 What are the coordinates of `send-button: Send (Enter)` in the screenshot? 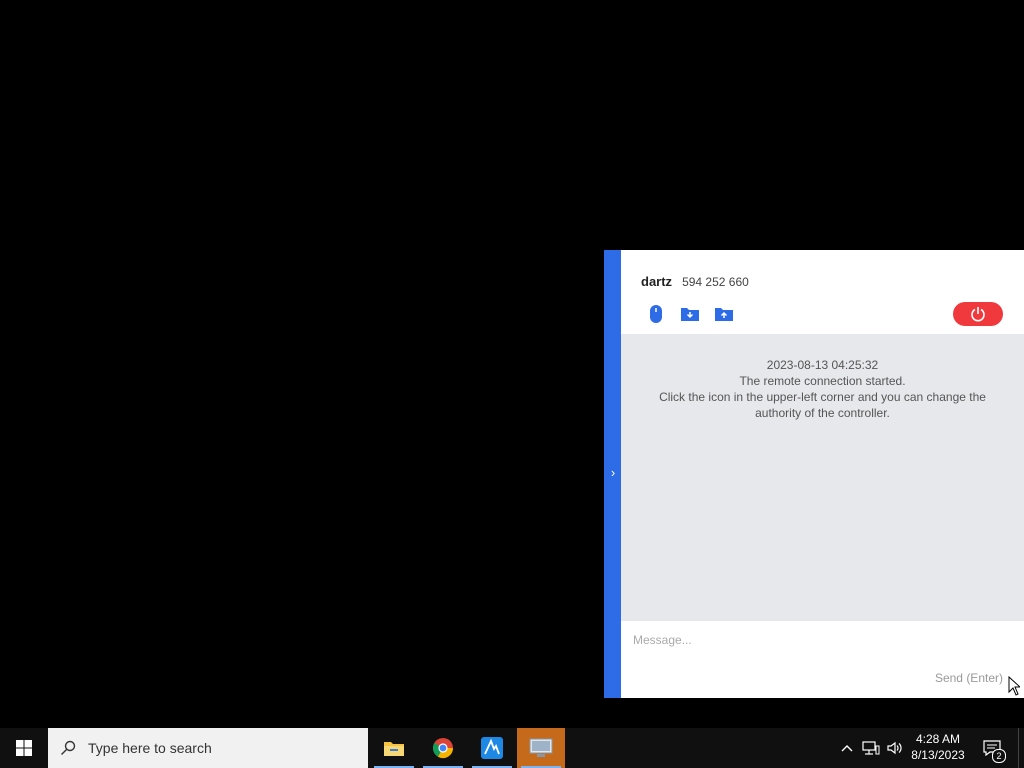 It's located at (969, 678).